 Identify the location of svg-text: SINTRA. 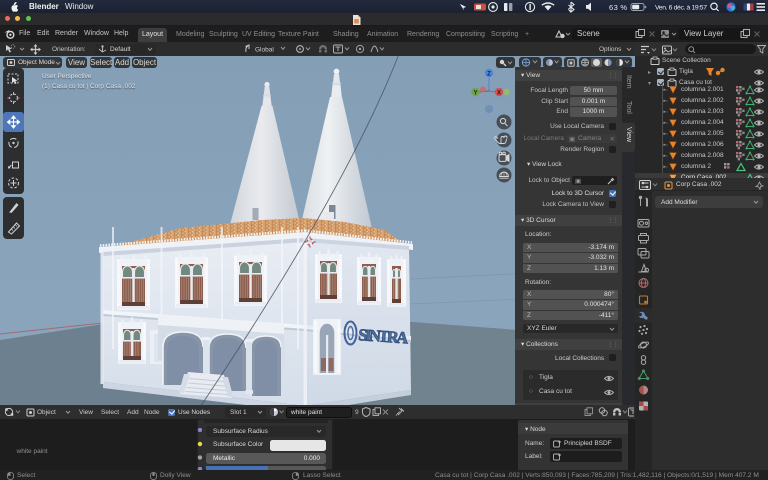
(383, 336).